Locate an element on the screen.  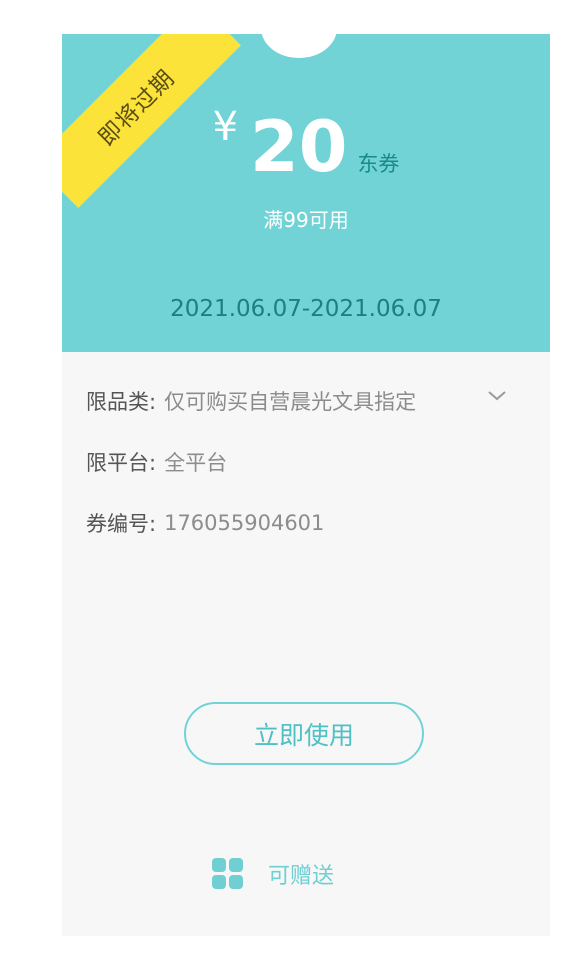
category-value: 仅可购买自营晨光文具指定 is located at coordinates (290, 402).